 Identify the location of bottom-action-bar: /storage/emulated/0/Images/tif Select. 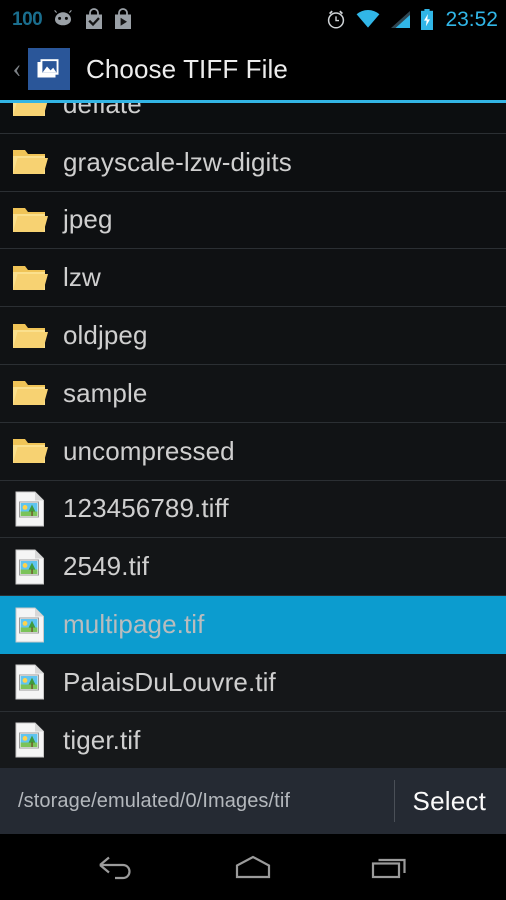
(253, 801).